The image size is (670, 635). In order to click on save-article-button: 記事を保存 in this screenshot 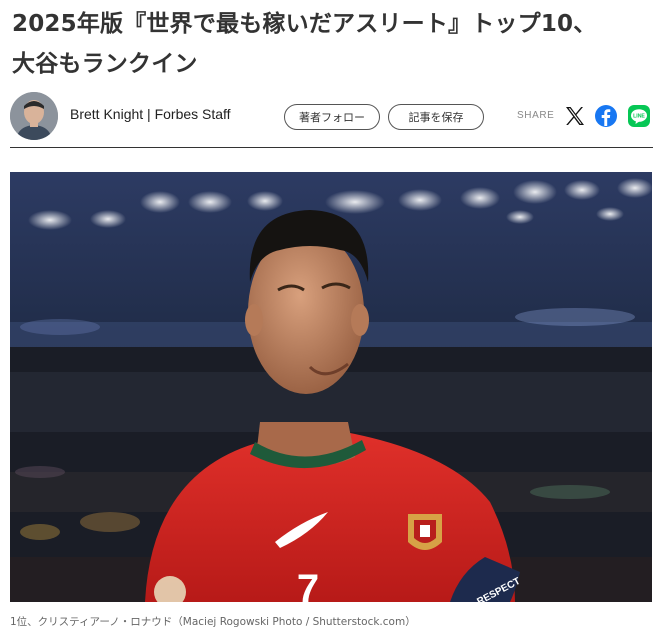, I will do `click(436, 117)`.